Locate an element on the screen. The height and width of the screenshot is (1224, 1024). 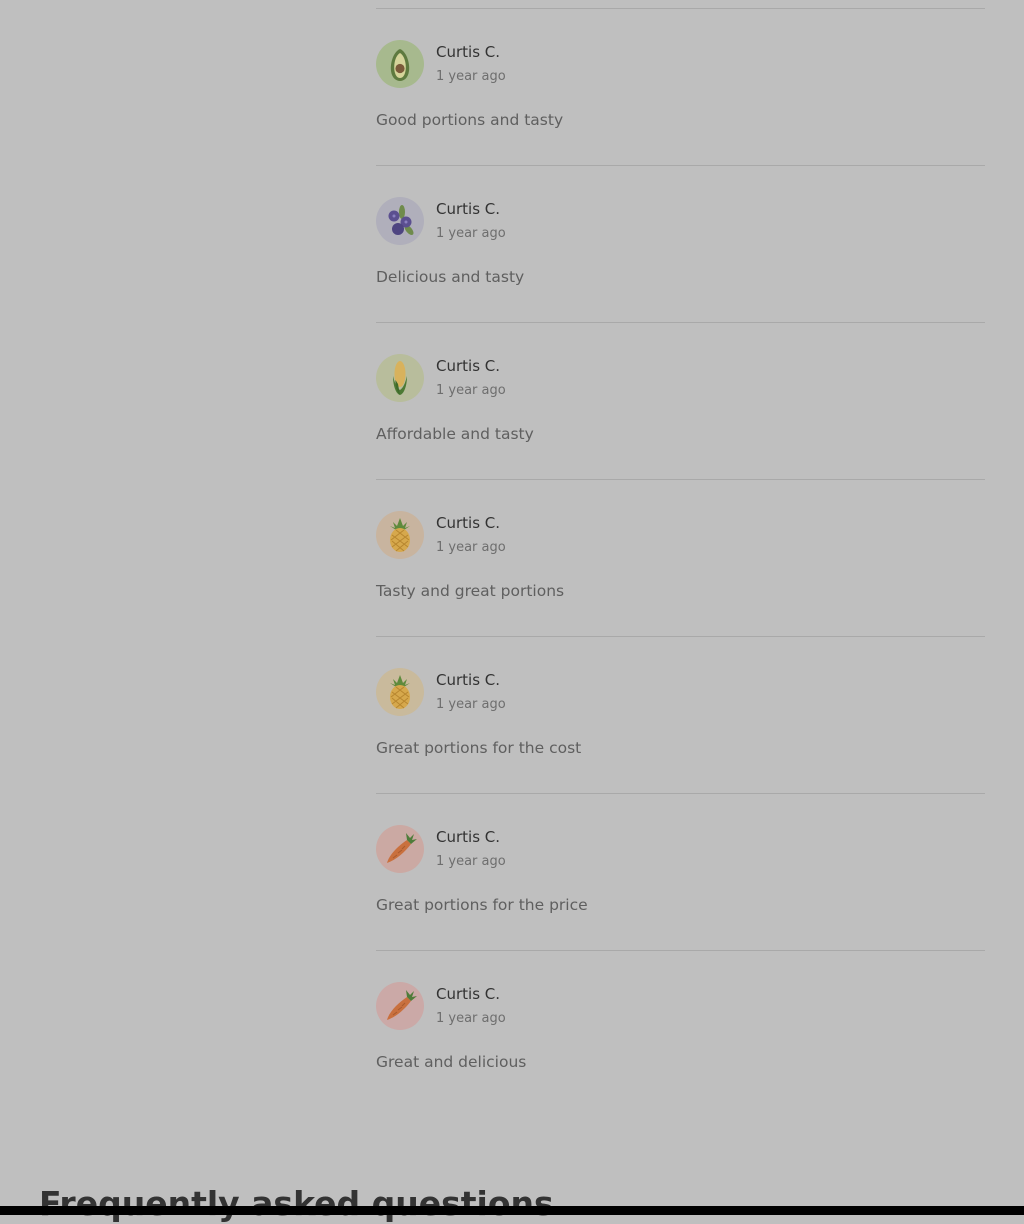
faq-heading: Frequently asked questions is located at coordinates (296, 1203).